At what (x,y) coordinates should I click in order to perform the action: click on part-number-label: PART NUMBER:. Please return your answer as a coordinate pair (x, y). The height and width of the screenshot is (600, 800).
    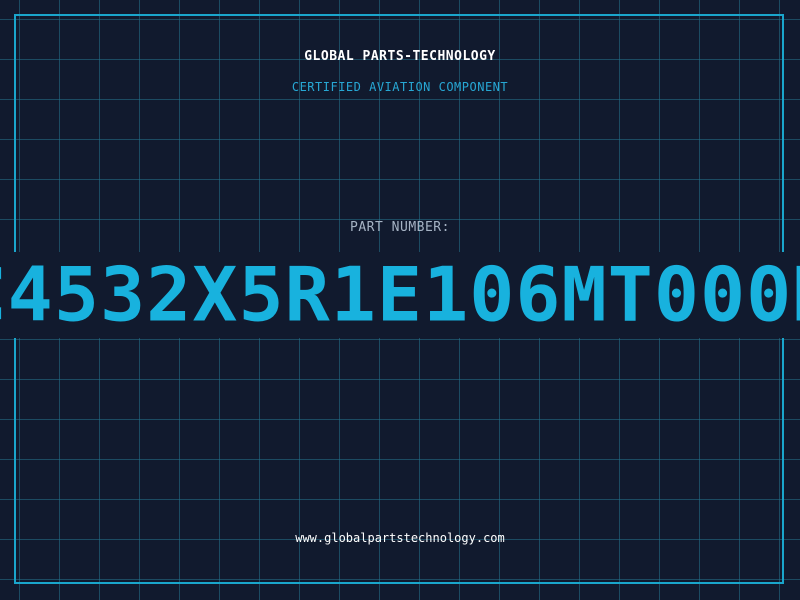
    Looking at the image, I should click on (400, 227).